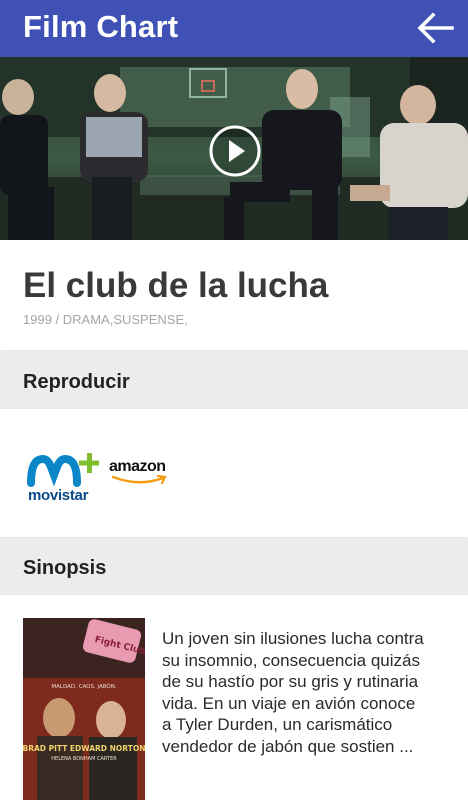 The width and height of the screenshot is (468, 800). What do you see at coordinates (105, 319) in the screenshot?
I see `movie-meta: 1999 / DRAMA,SUSPENSE,` at bounding box center [105, 319].